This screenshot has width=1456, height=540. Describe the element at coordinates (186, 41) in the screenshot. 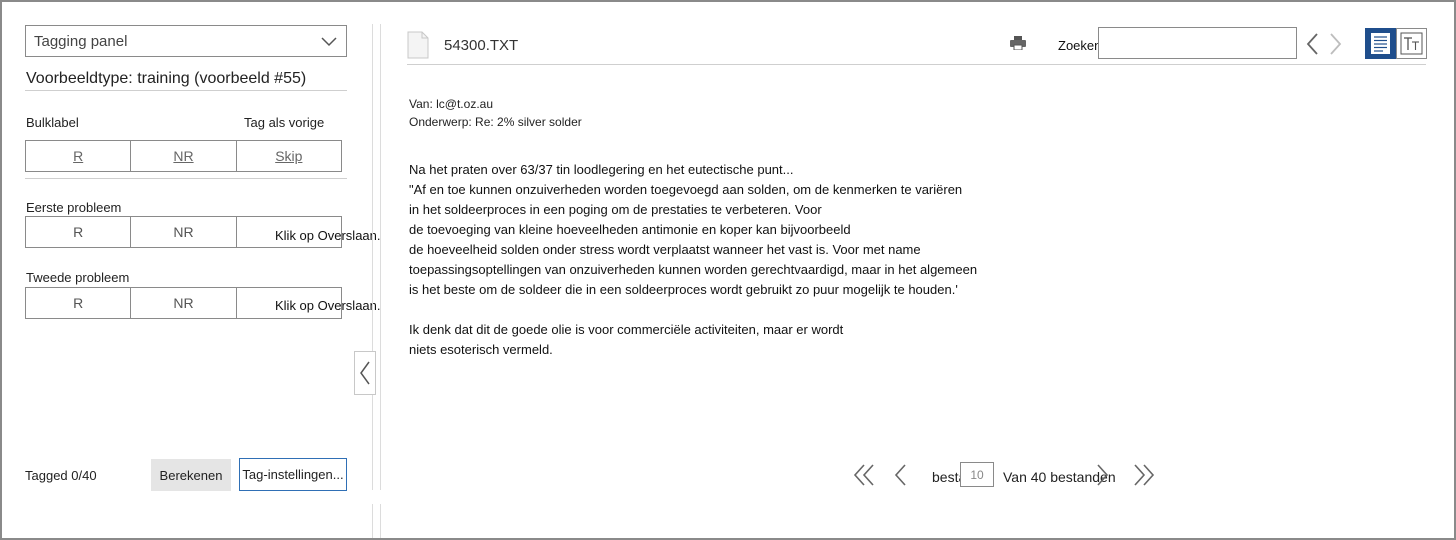

I see `panel-select-dropdown: Tagging panel` at that location.